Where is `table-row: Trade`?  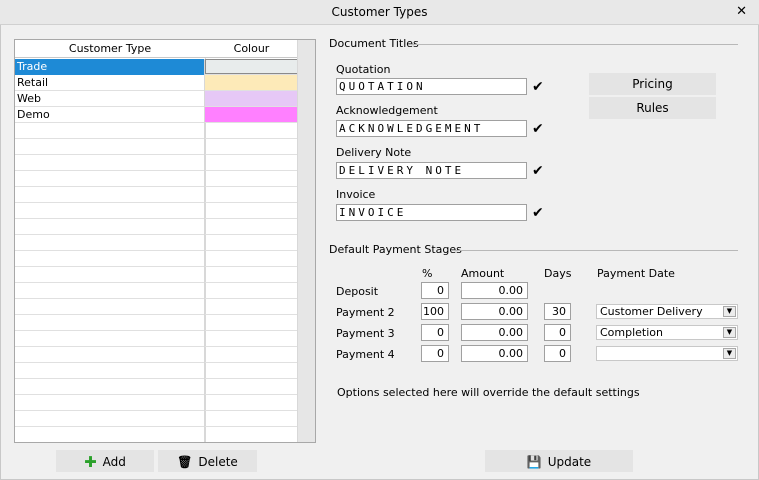 table-row: Trade is located at coordinates (156, 67).